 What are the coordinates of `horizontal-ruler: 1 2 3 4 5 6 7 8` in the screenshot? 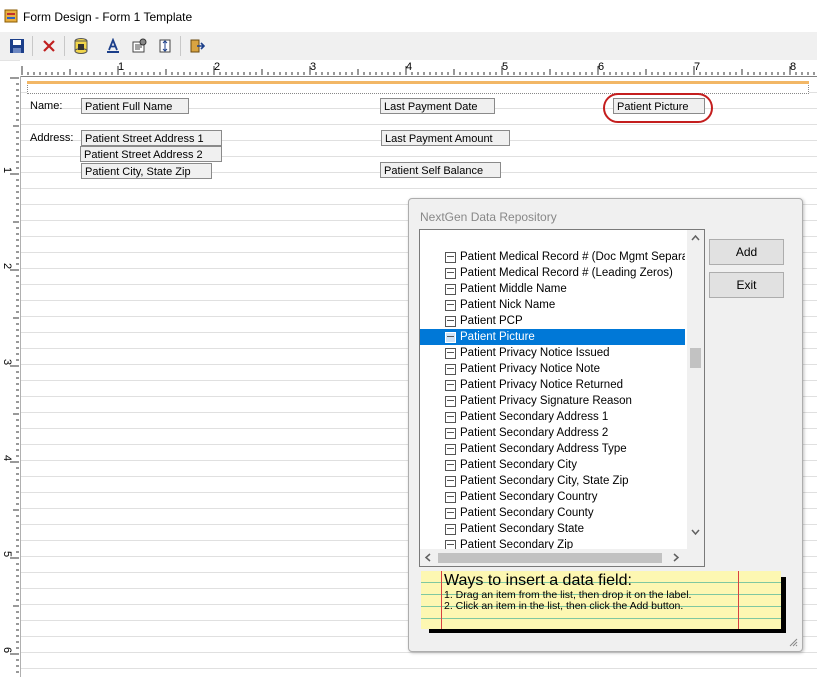 It's located at (418, 68).